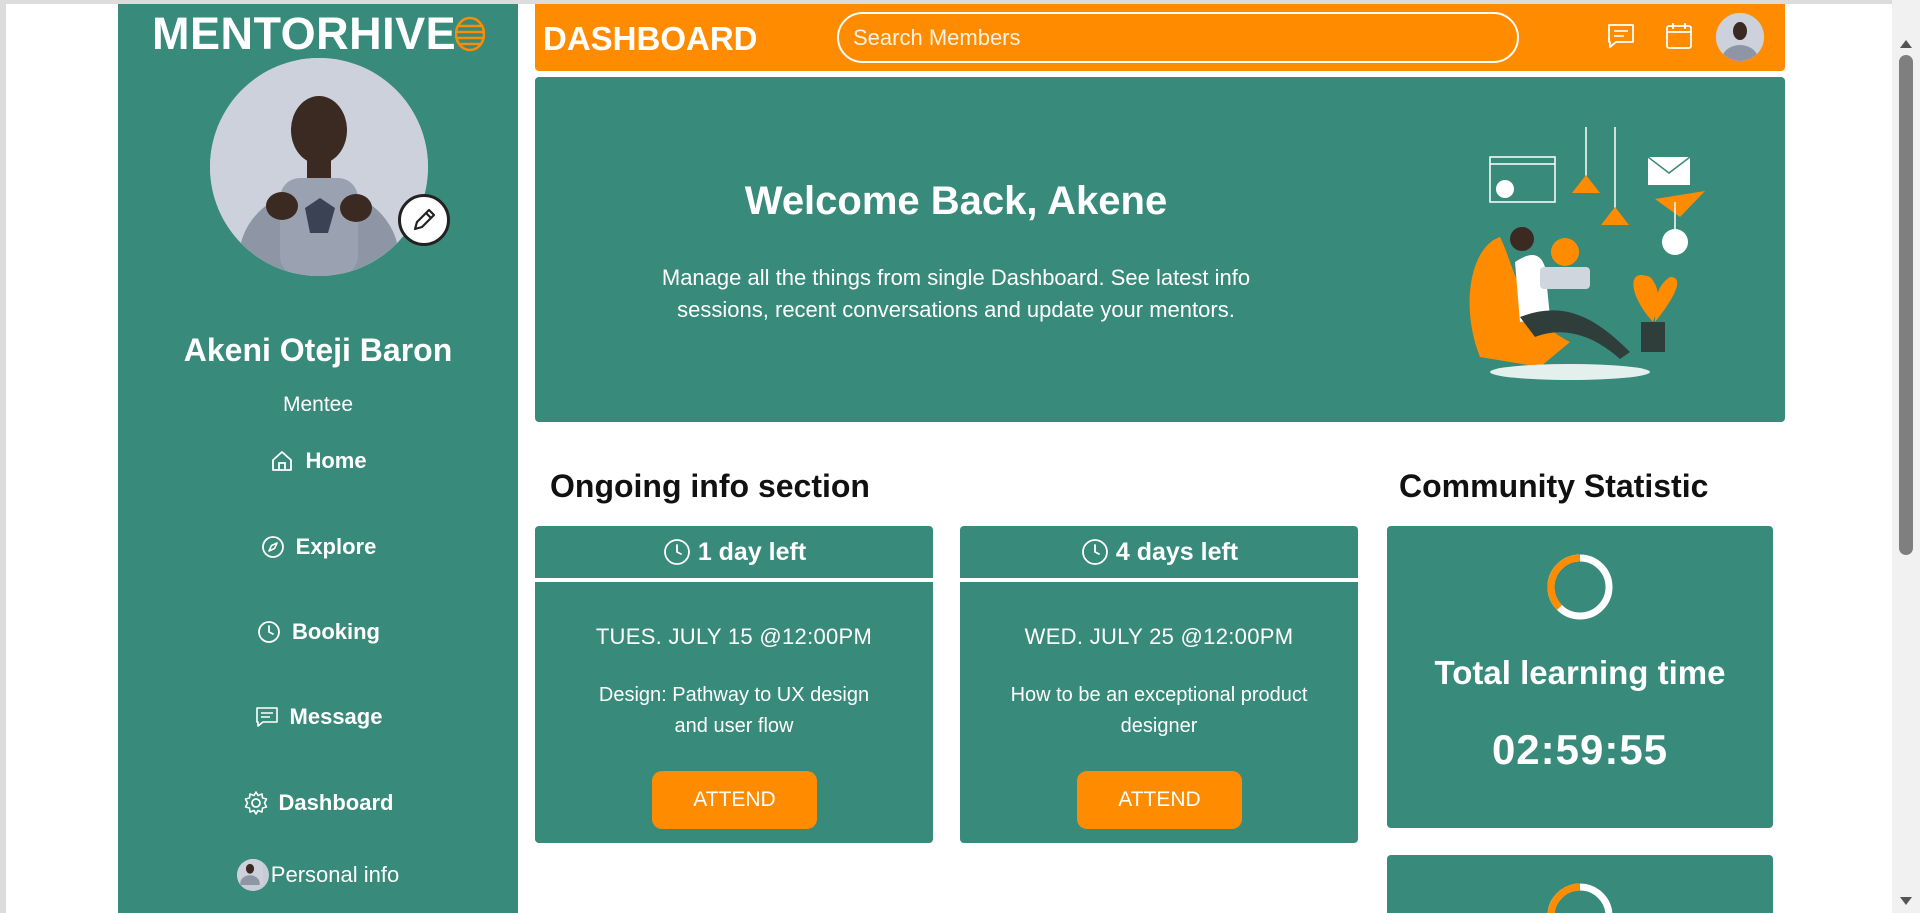 This screenshot has height=913, width=1920. I want to click on calendar-icon, so click(1679, 36).